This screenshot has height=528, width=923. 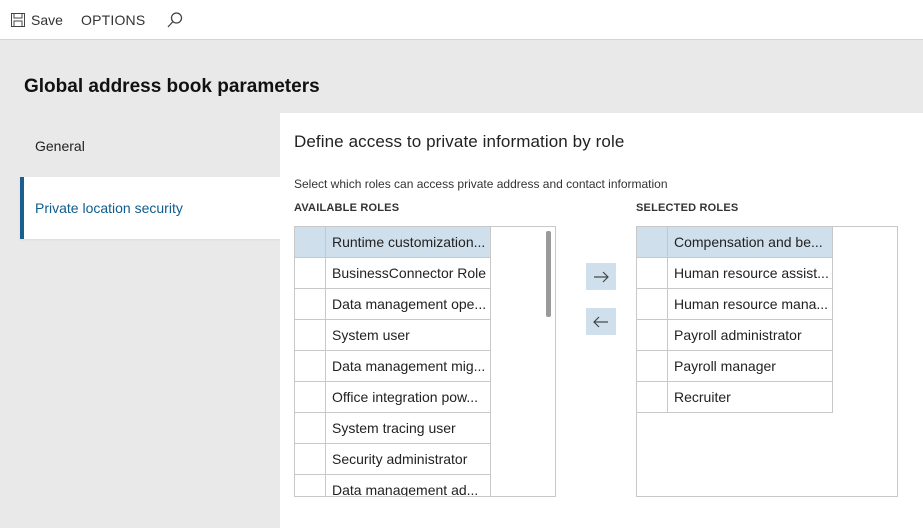 I want to click on available-role-row: System user, so click(x=393, y=335).